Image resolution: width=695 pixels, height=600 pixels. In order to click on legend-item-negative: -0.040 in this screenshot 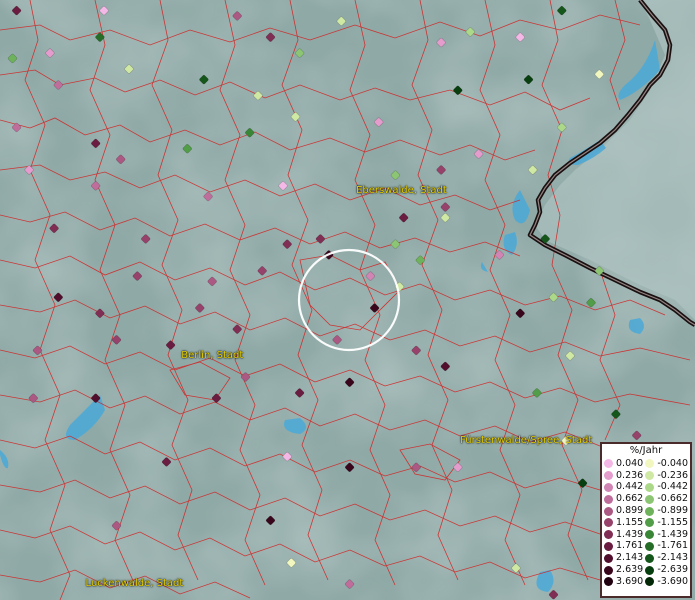, I will do `click(666, 464)`.